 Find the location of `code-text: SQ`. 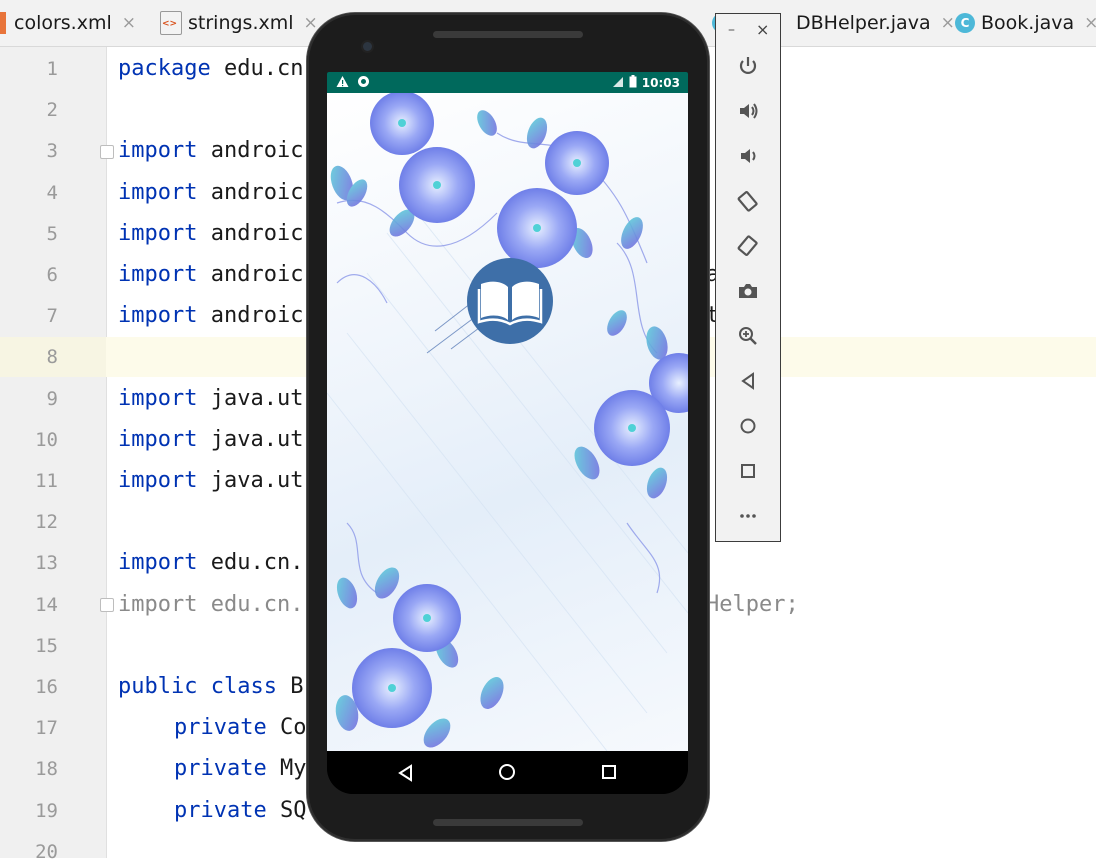

code-text: SQ is located at coordinates (286, 810).